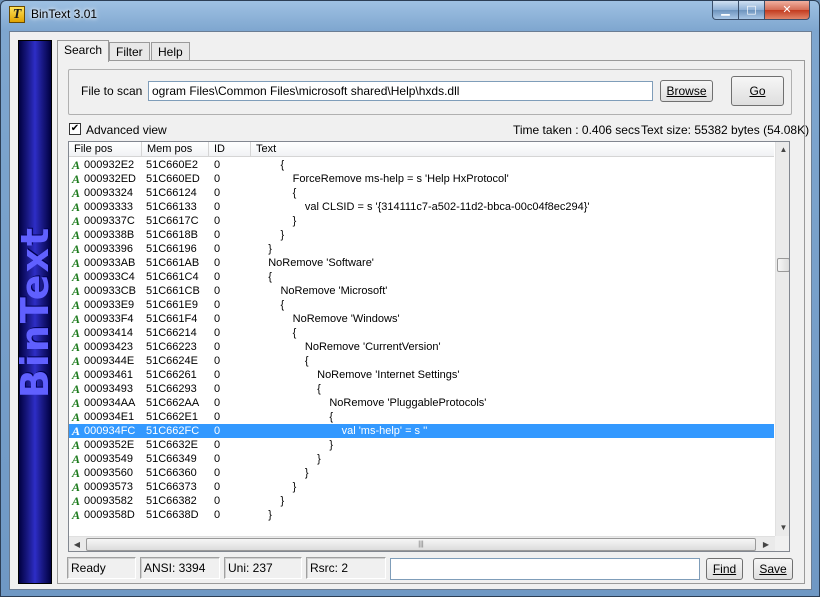 Image resolution: width=820 pixels, height=597 pixels. I want to click on window-title: BinText 3.01, so click(64, 14).